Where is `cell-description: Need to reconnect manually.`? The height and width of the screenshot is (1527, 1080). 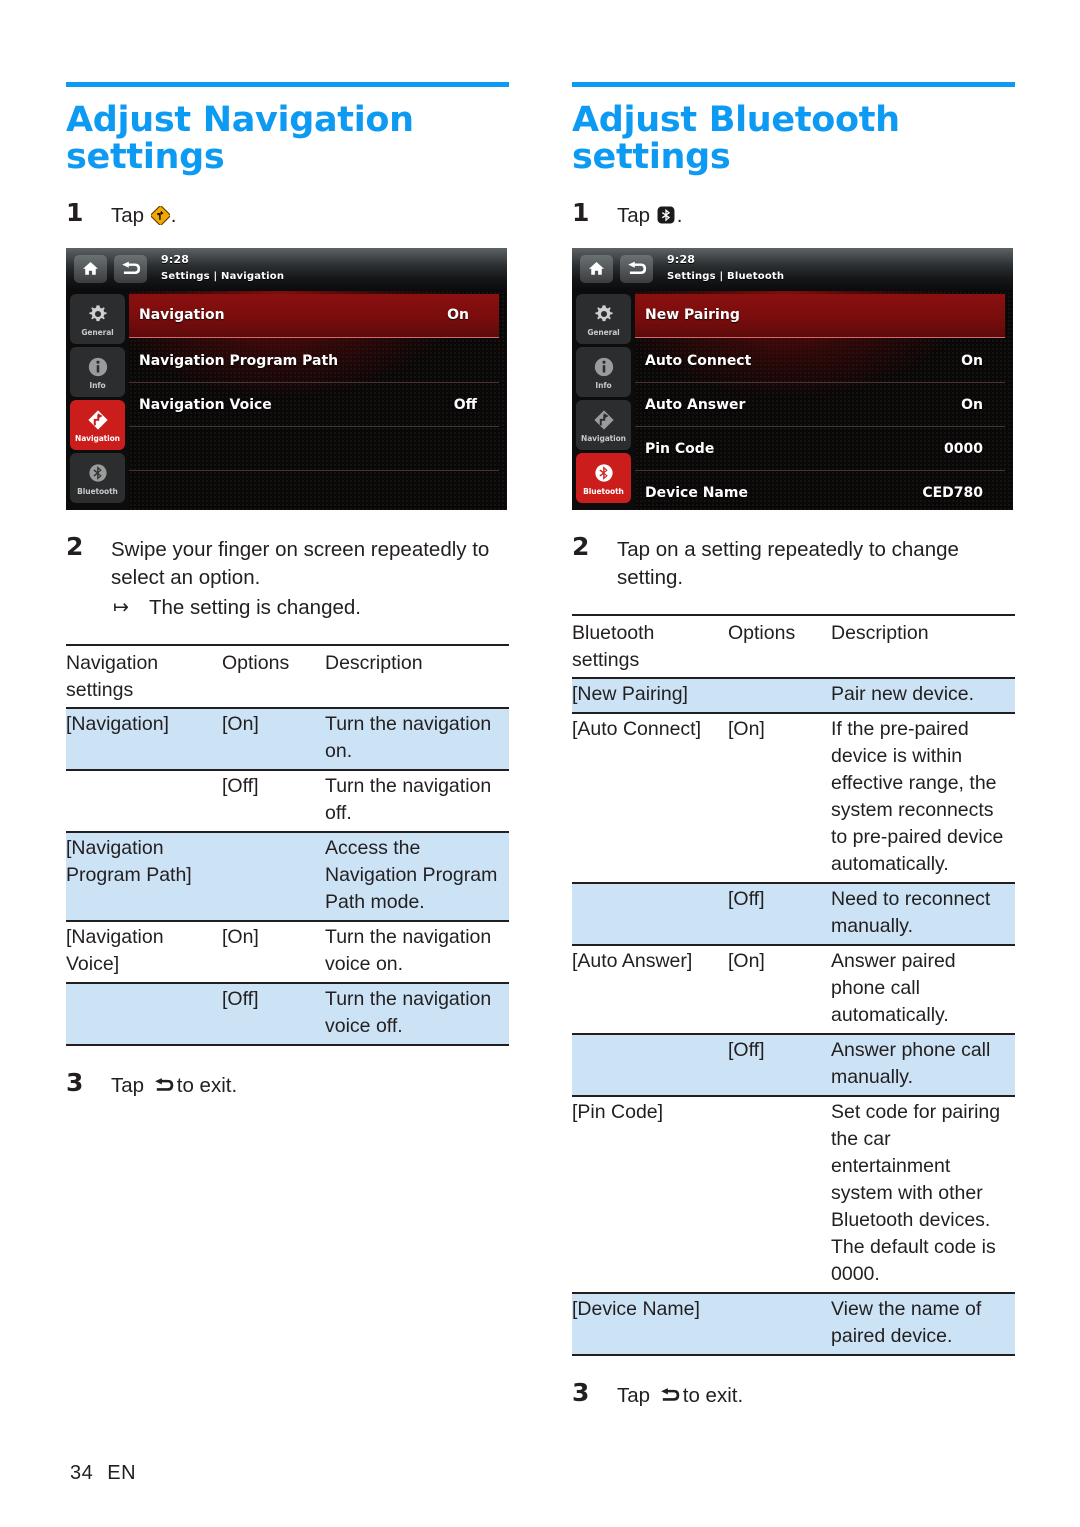 cell-description: Need to reconnect manually. is located at coordinates (923, 914).